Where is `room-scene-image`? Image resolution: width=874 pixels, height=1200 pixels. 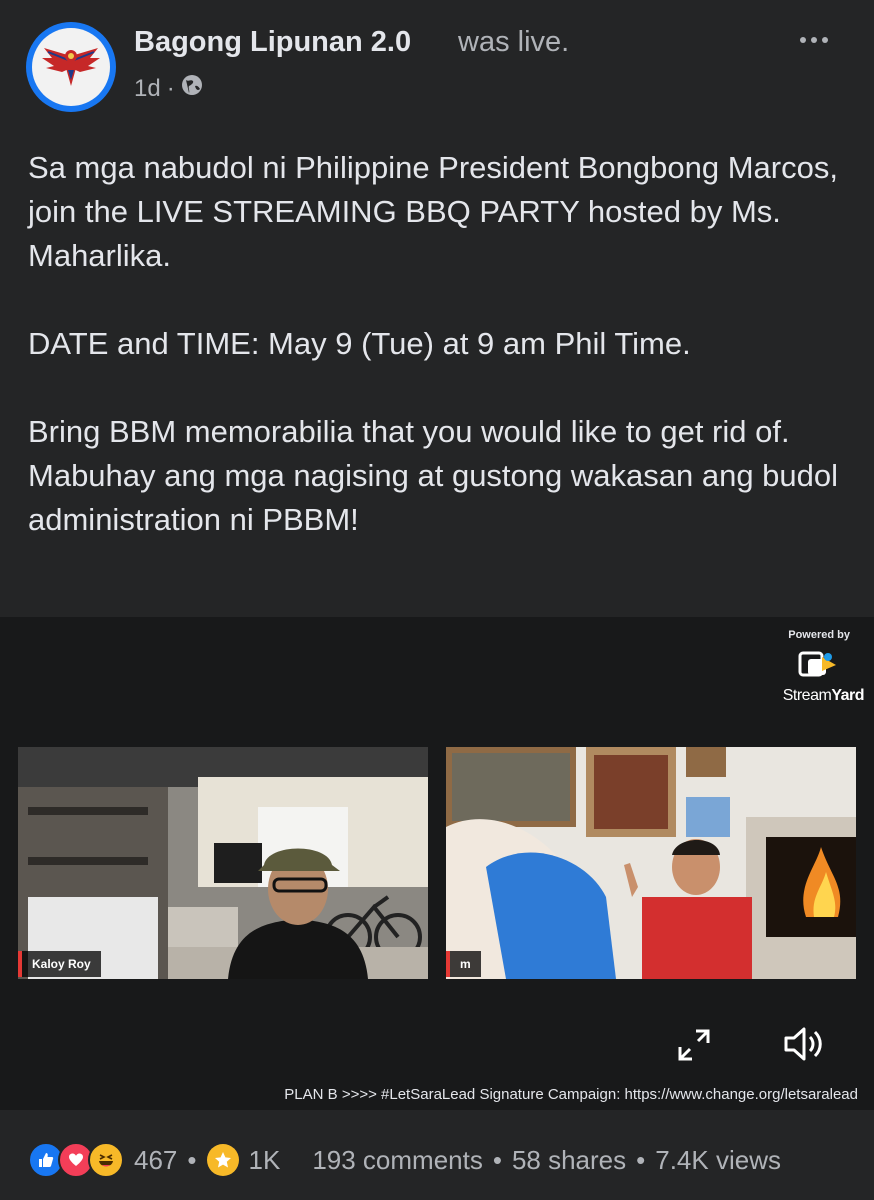
room-scene-image is located at coordinates (223, 863).